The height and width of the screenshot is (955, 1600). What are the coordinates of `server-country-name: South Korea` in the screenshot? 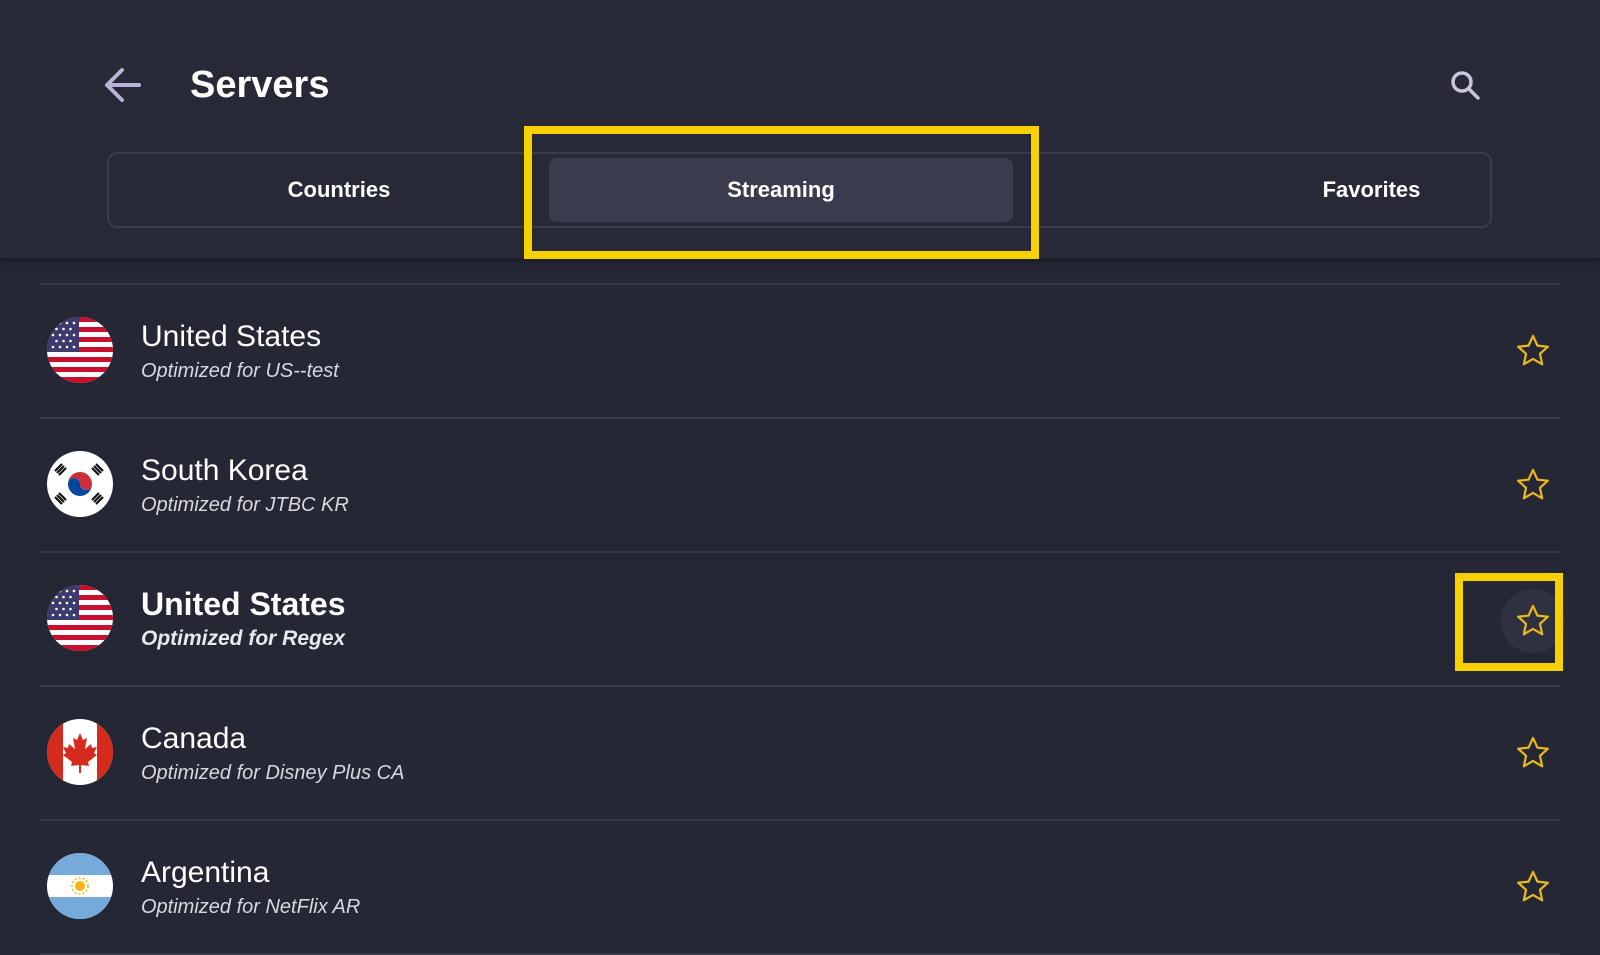 It's located at (224, 470).